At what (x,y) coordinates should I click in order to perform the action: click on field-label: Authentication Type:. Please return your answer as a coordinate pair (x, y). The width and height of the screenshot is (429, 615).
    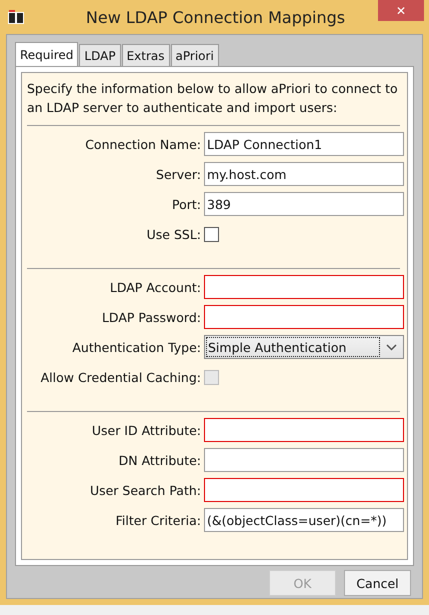
    Looking at the image, I should click on (136, 347).